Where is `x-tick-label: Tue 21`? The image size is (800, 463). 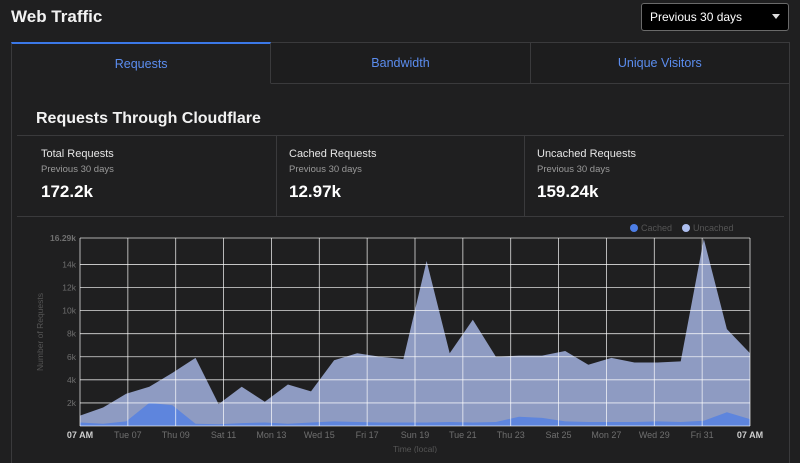 x-tick-label: Tue 21 is located at coordinates (463, 435).